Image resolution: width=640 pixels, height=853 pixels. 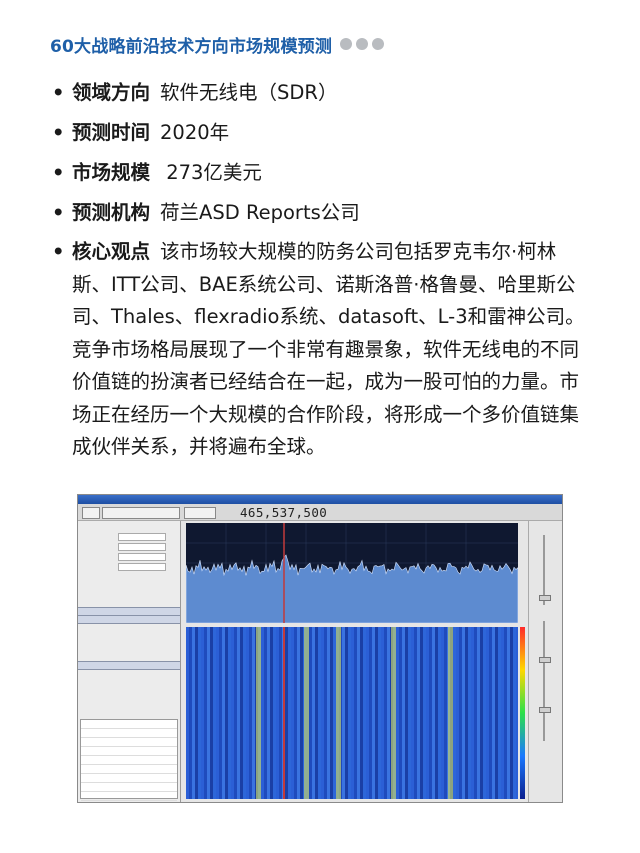 I want to click on controls-panel, so click(x=545, y=661).